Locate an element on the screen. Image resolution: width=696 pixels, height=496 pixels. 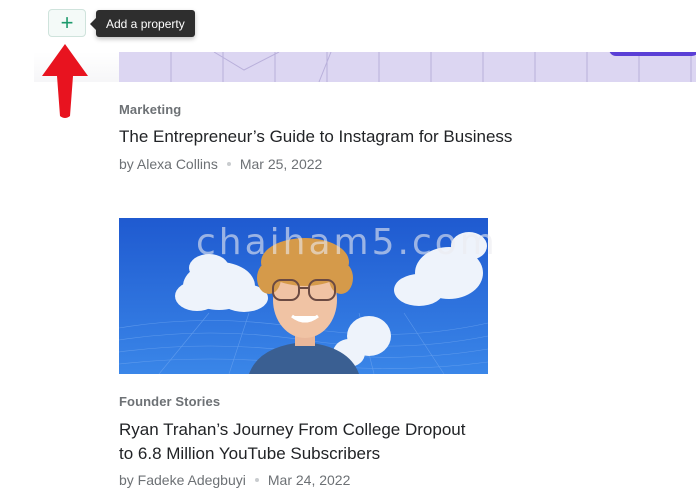
red-arrow-up-icon is located at coordinates (65, 81).